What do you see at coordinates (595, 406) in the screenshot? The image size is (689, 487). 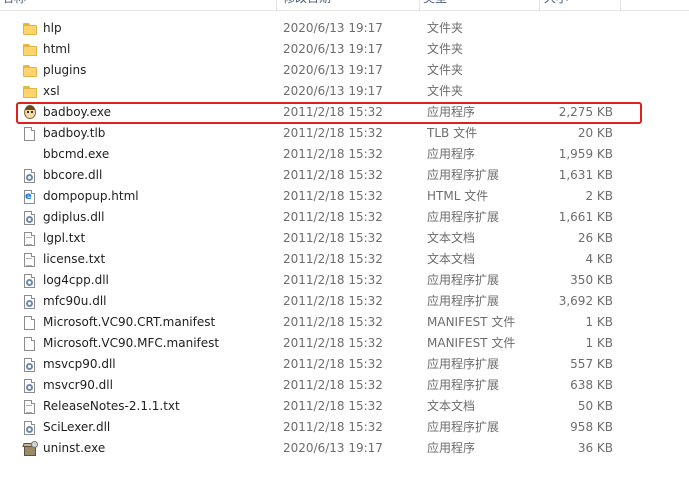 I see `file-size: 50 KB` at bounding box center [595, 406].